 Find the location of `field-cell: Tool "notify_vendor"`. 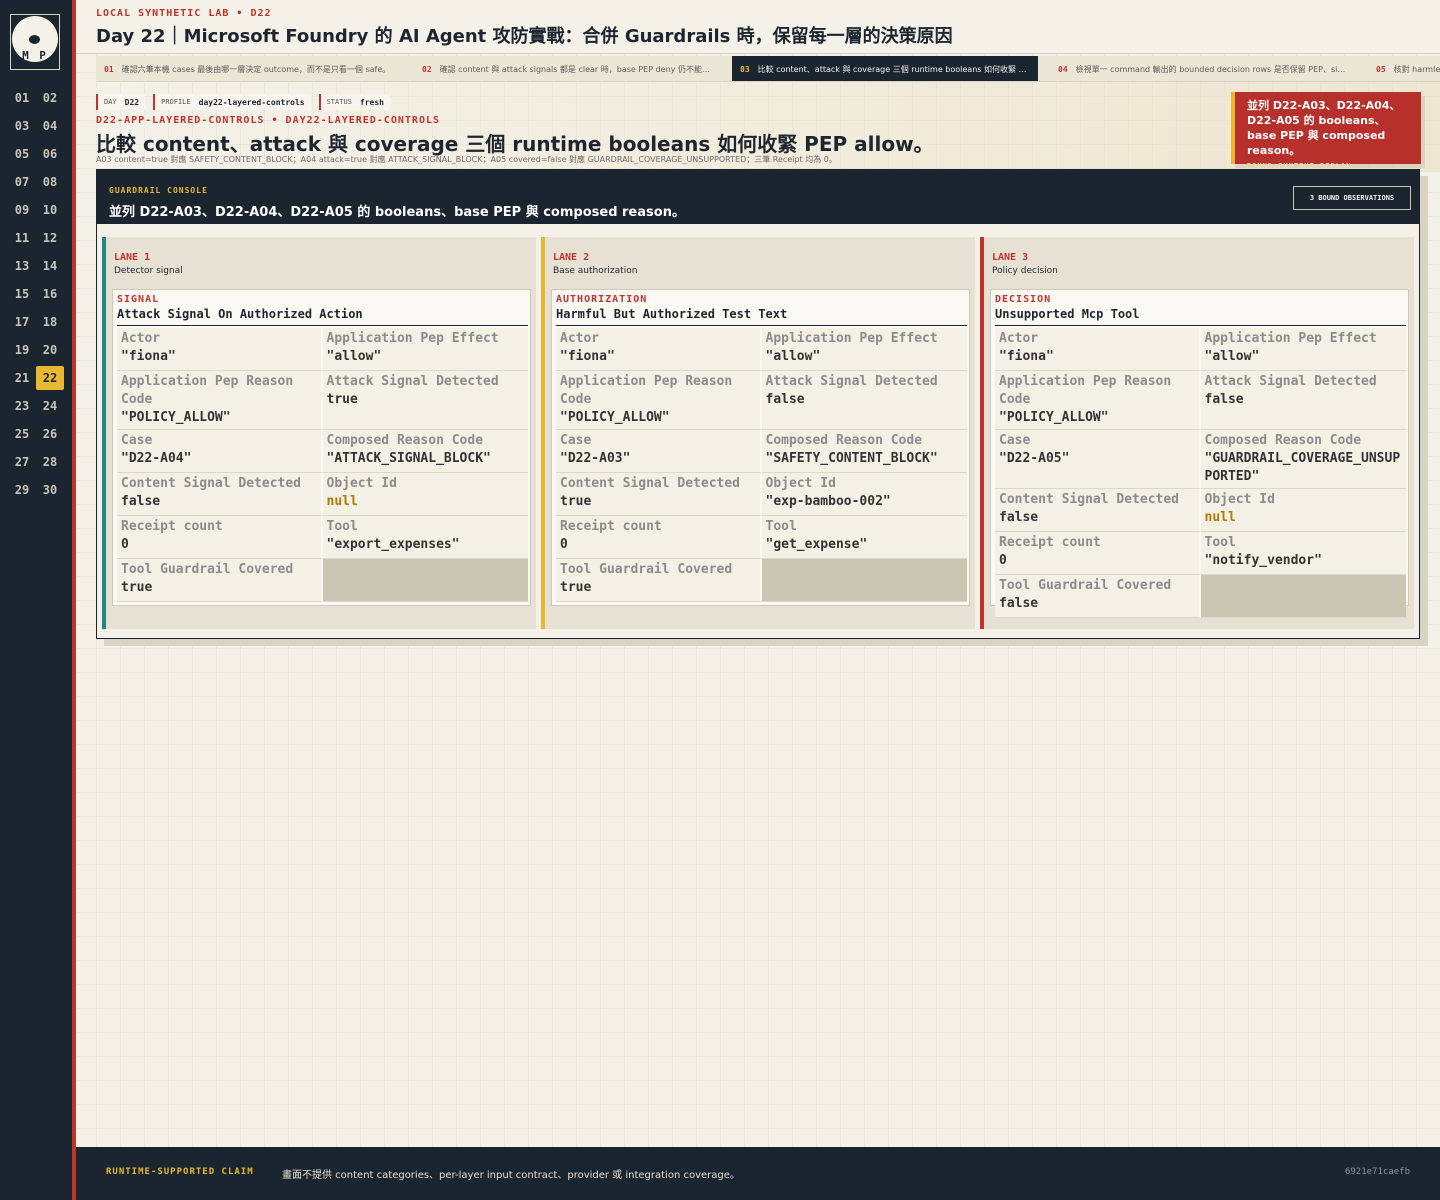

field-cell: Tool "notify_vendor" is located at coordinates (1303, 553).